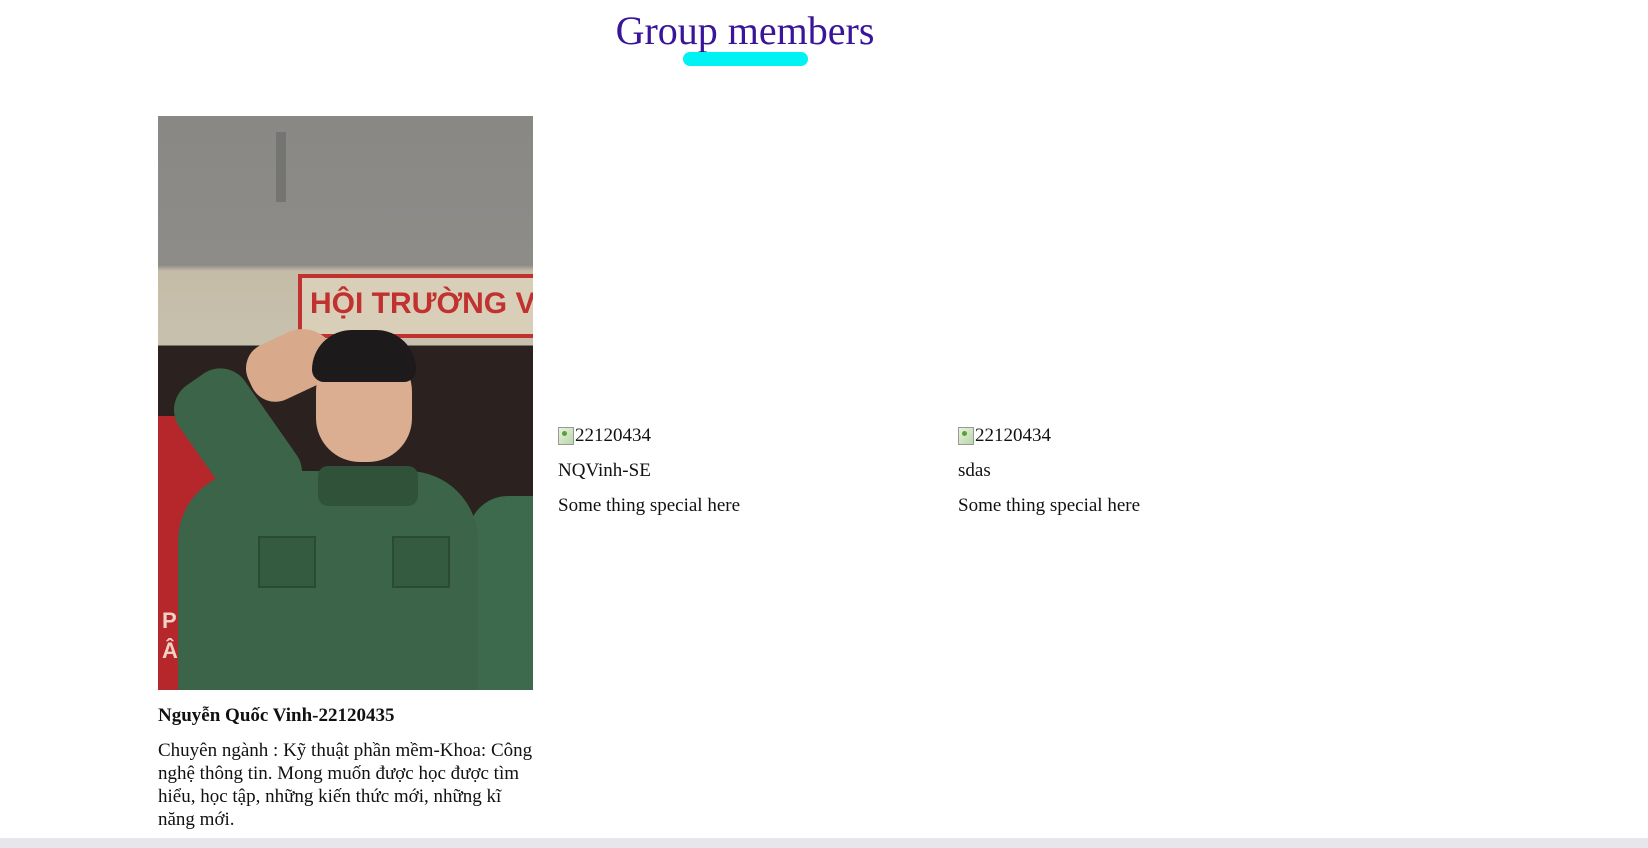 This screenshot has width=1648, height=848. I want to click on photo-pocket-left, so click(287, 562).